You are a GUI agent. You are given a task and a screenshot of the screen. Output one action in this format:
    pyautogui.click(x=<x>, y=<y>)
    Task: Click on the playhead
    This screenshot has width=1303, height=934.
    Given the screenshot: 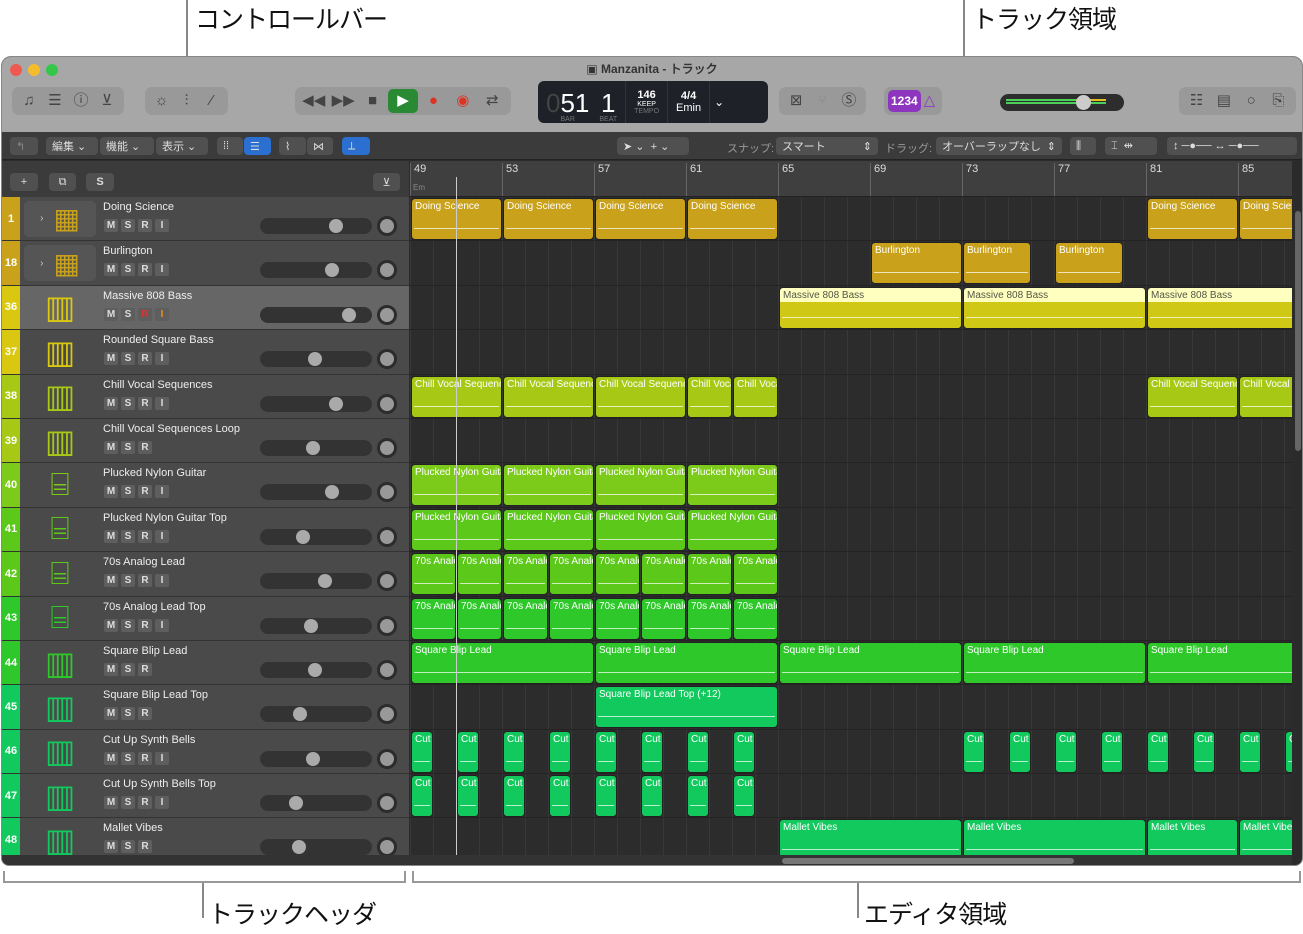 What is the action you would take?
    pyautogui.click(x=456, y=516)
    